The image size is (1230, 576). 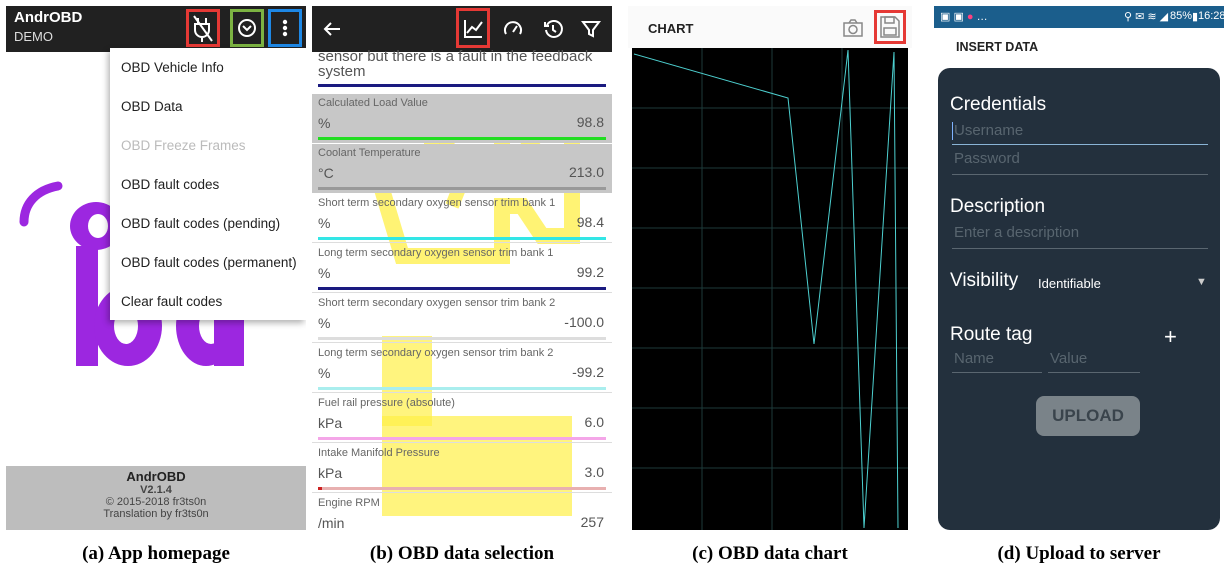 I want to click on connect-button, so click(x=203, y=28).